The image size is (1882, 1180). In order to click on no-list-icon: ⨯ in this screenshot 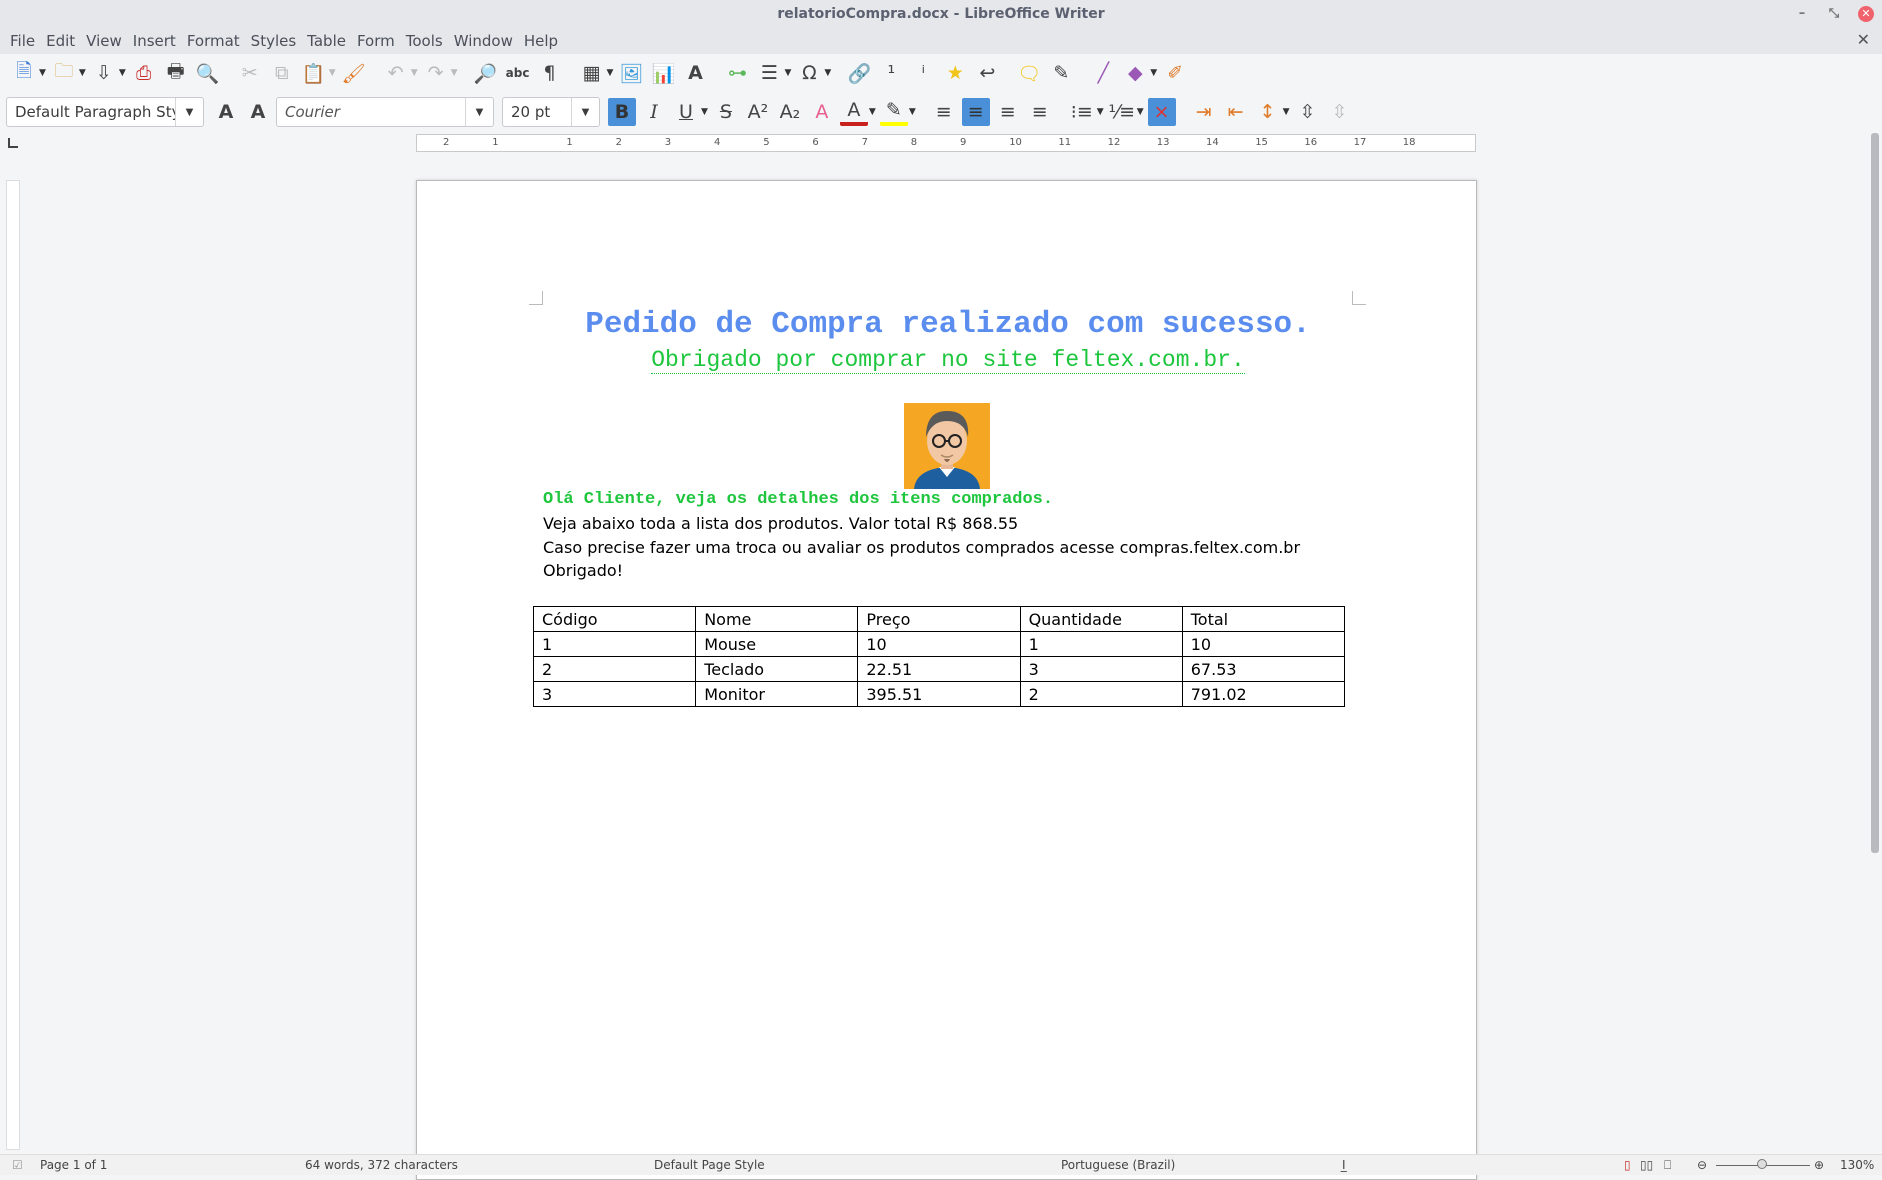, I will do `click(1161, 112)`.